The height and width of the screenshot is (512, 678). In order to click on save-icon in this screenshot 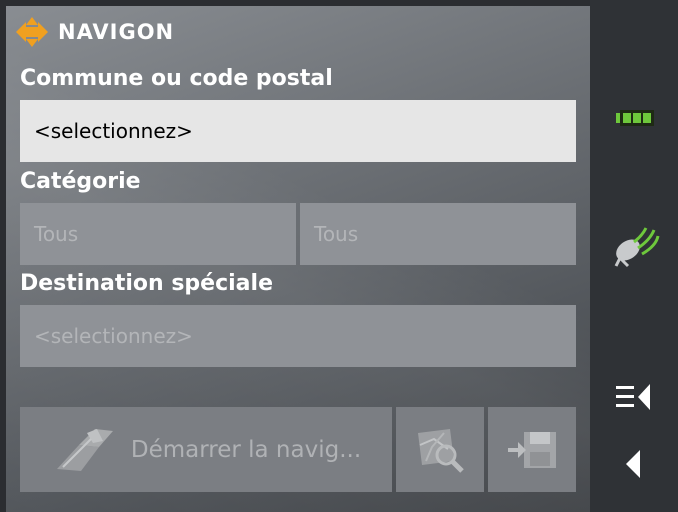, I will do `click(532, 449)`.